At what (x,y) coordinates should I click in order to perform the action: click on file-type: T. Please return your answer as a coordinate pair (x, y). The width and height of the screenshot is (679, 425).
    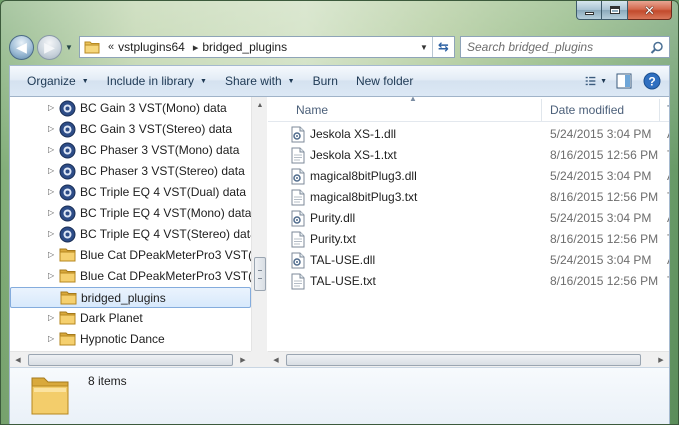
    Looking at the image, I should click on (668, 155).